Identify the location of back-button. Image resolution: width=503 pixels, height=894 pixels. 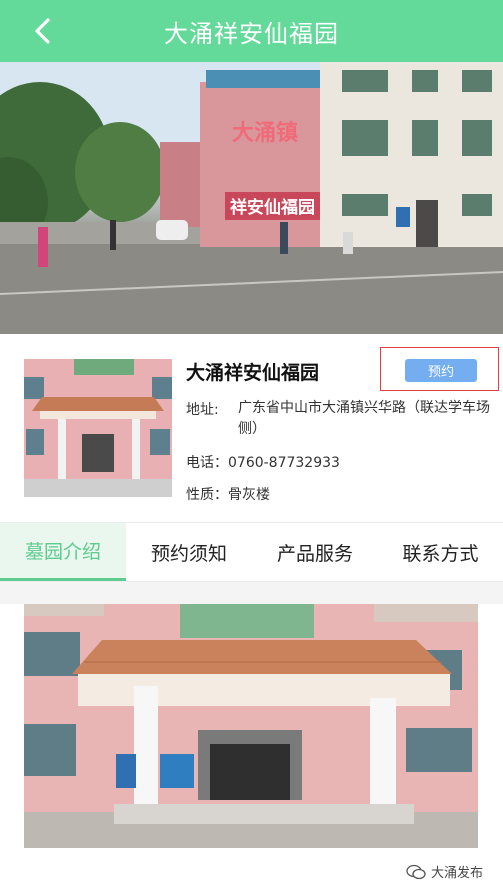
(43, 31).